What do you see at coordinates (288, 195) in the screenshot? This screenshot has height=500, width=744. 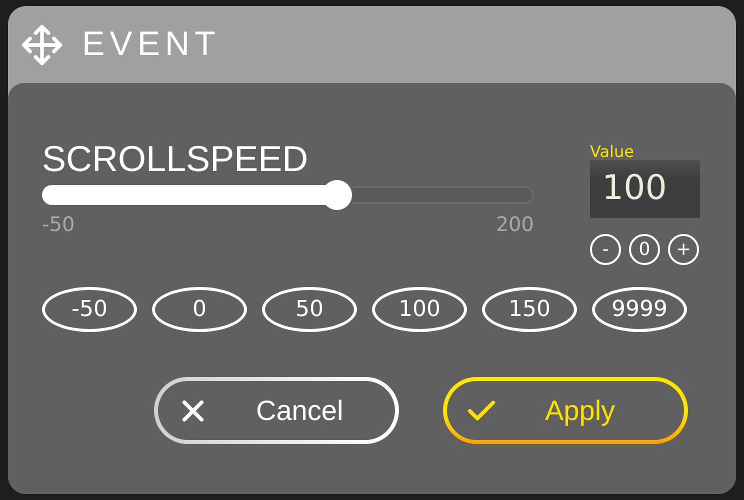 I see `slider` at bounding box center [288, 195].